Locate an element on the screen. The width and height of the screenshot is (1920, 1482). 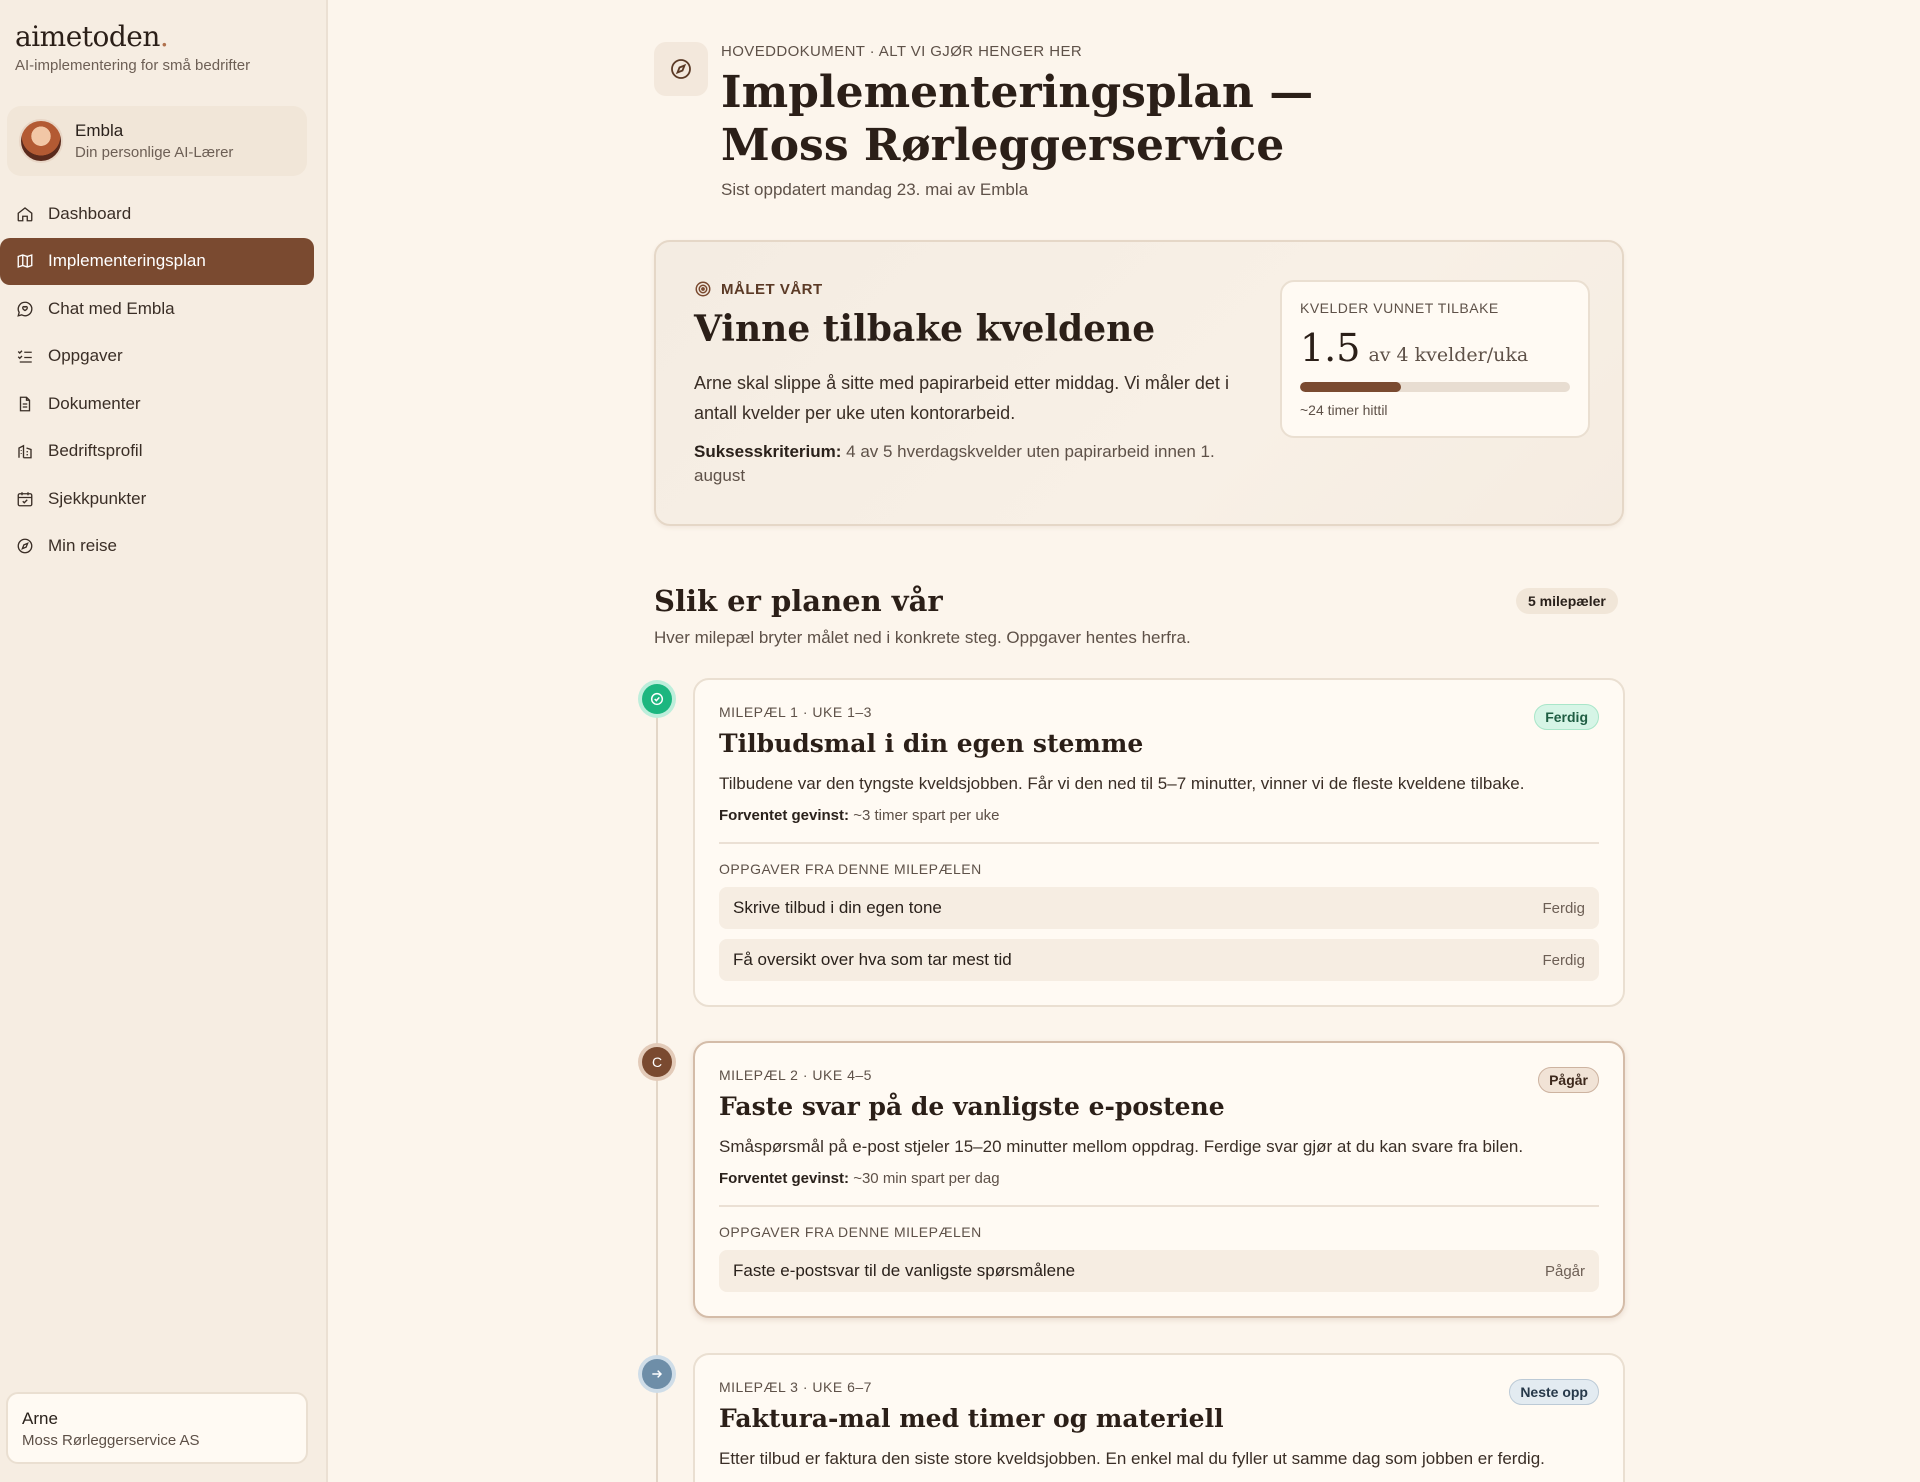
sidebar-item-label: Chat med Embla is located at coordinates (111, 308).